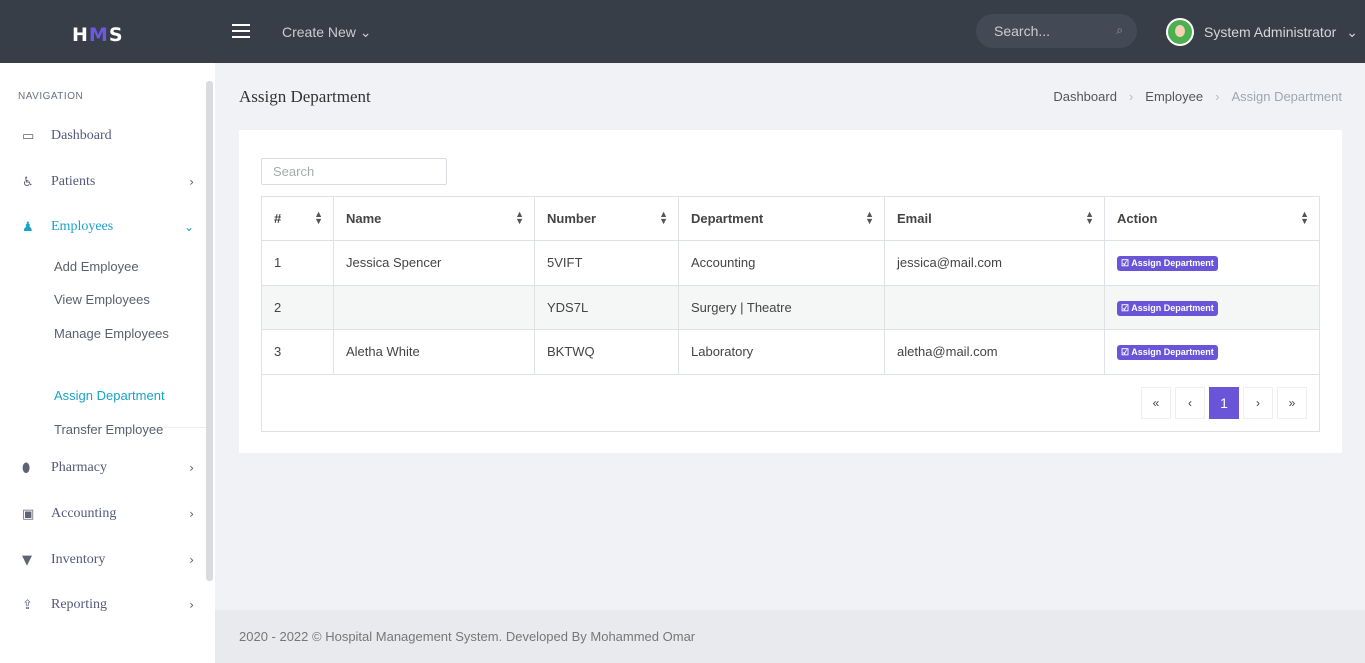  I want to click on sub-item-transfer-employee: Transfer Employee, so click(108, 429).